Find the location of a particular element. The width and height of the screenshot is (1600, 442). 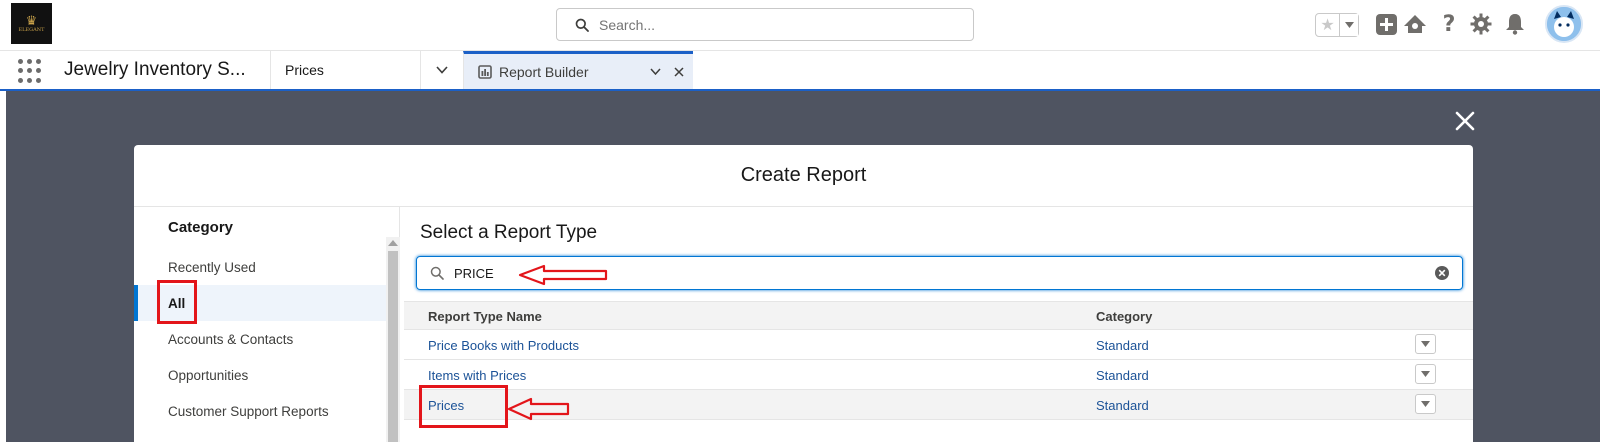

category-customer-support: Customer Support Reports is located at coordinates (260, 411).